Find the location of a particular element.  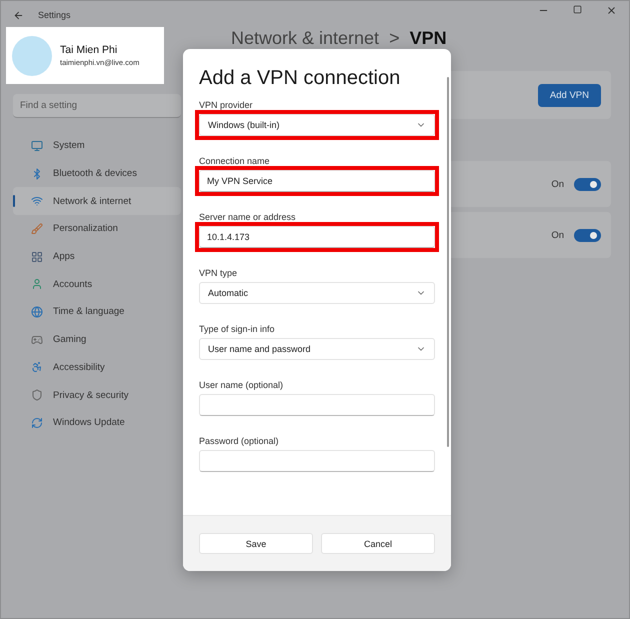

sidebar-item: Network & internet is located at coordinates (97, 201).